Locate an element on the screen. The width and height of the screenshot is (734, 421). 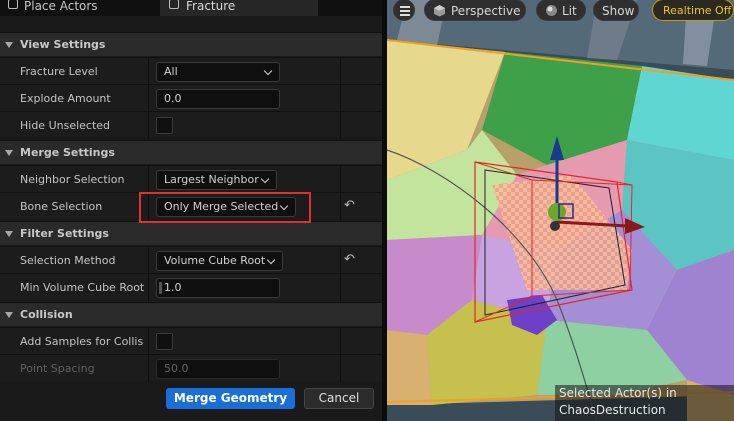
property-label: Bone Selection is located at coordinates (61, 206).